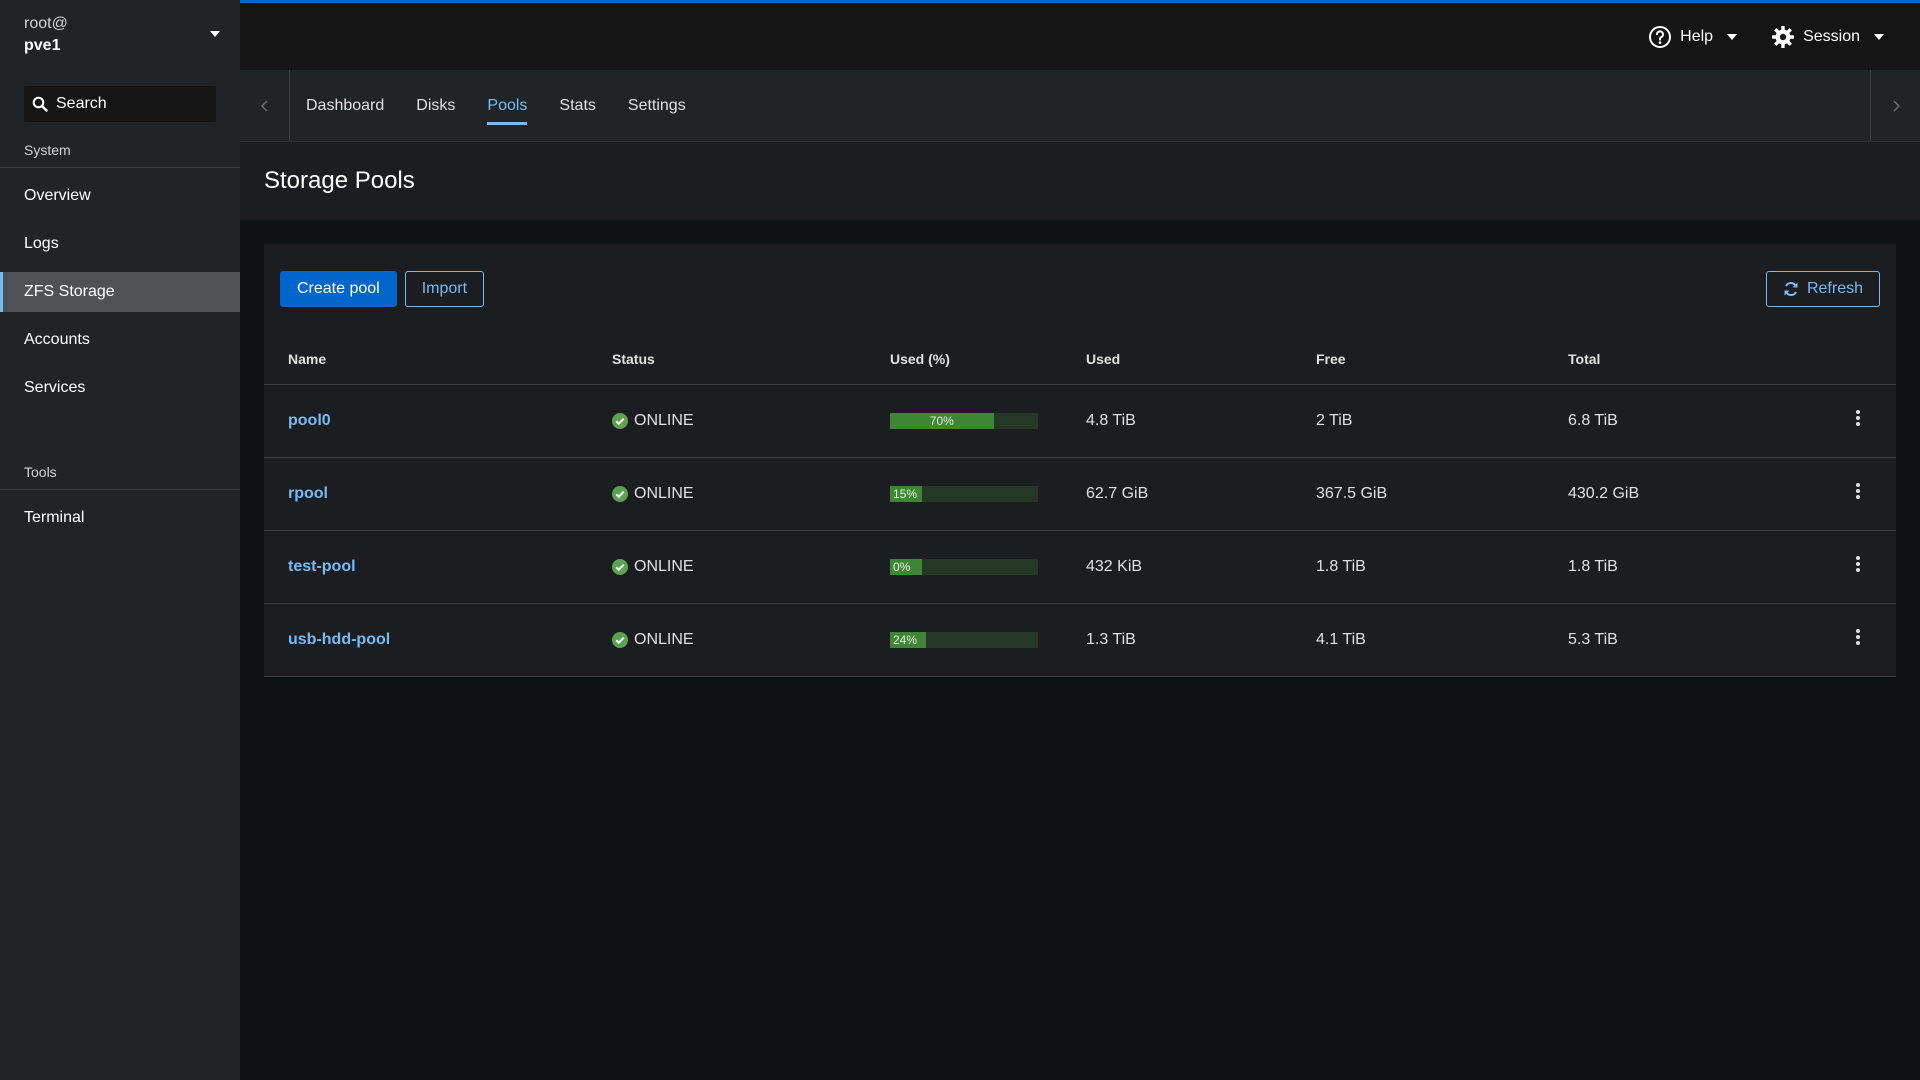 The width and height of the screenshot is (1920, 1080). Describe the element at coordinates (120, 35) in the screenshot. I see `host-switcher: root@ pve1` at that location.